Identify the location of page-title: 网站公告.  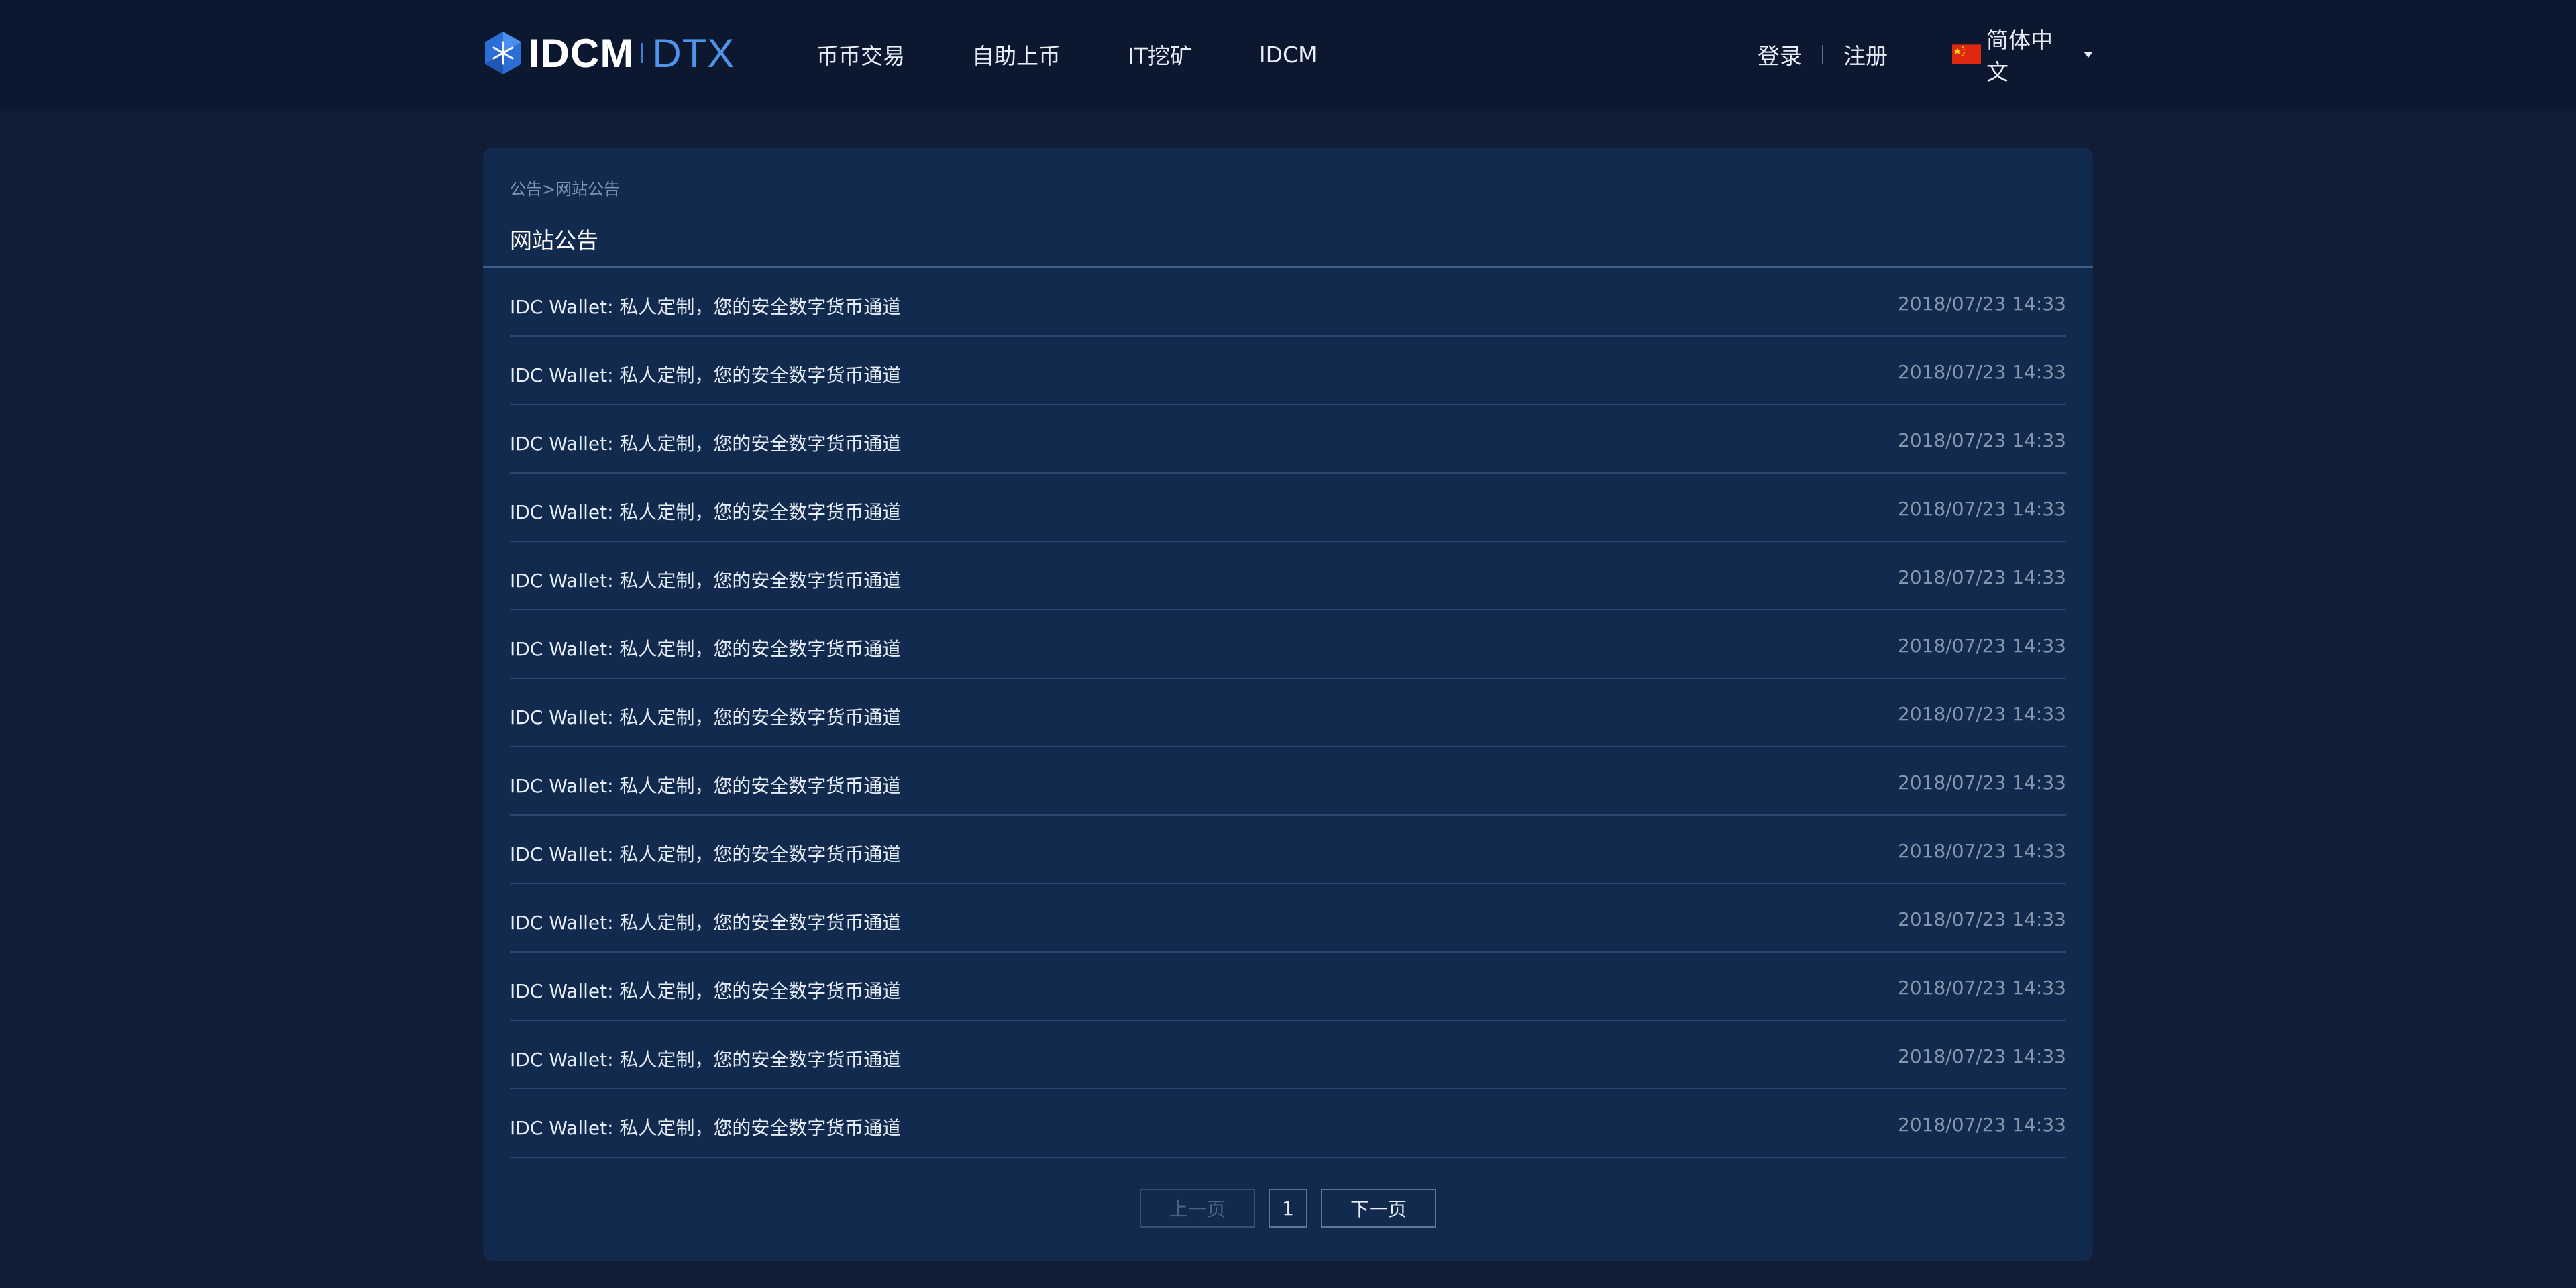
(554, 240).